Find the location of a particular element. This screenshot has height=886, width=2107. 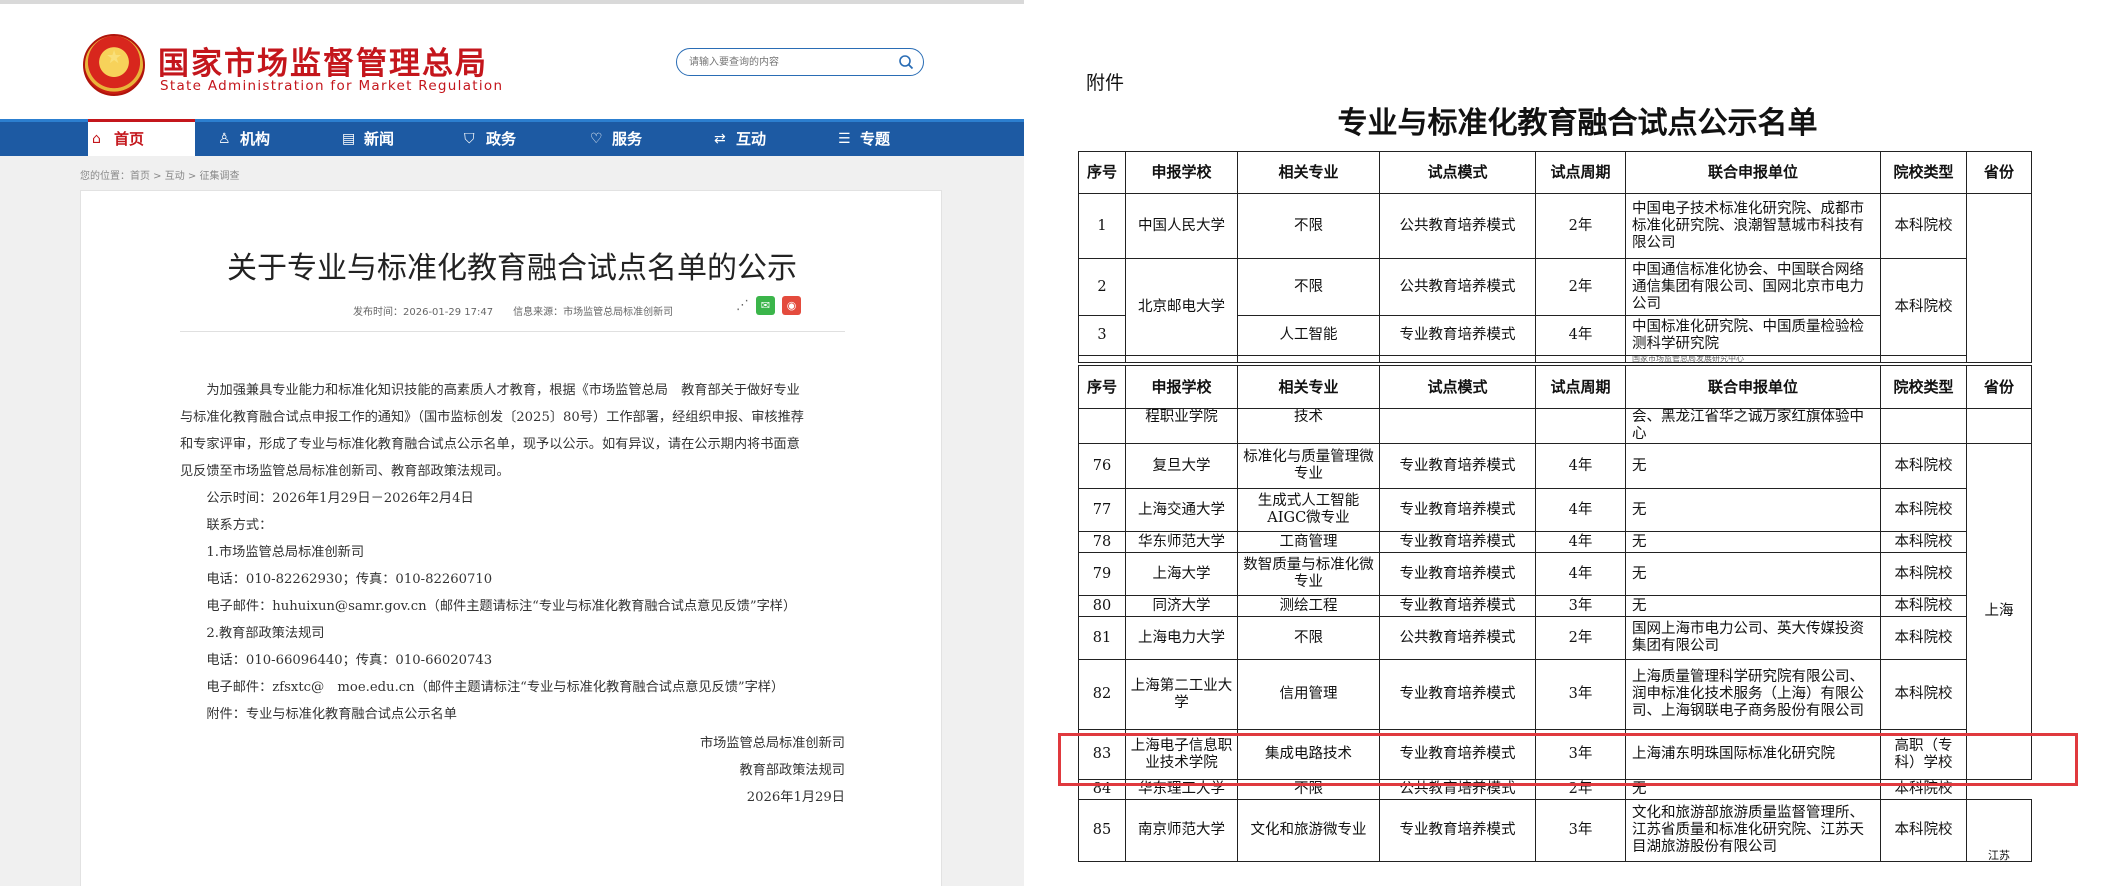

nav-label: 互动 is located at coordinates (751, 139).